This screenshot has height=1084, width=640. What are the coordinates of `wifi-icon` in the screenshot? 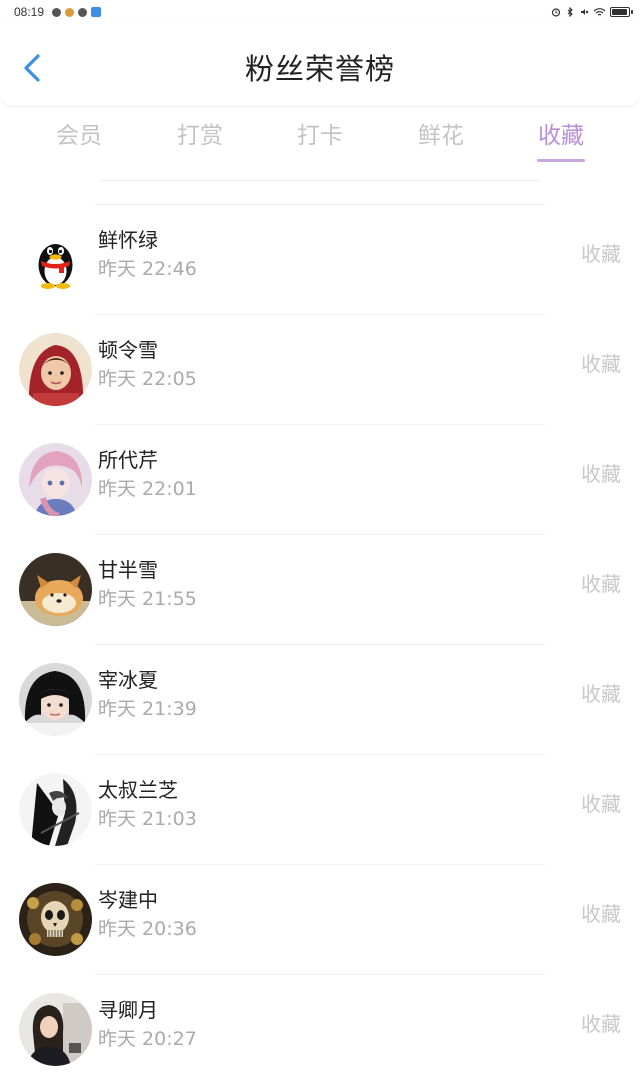 It's located at (599, 12).